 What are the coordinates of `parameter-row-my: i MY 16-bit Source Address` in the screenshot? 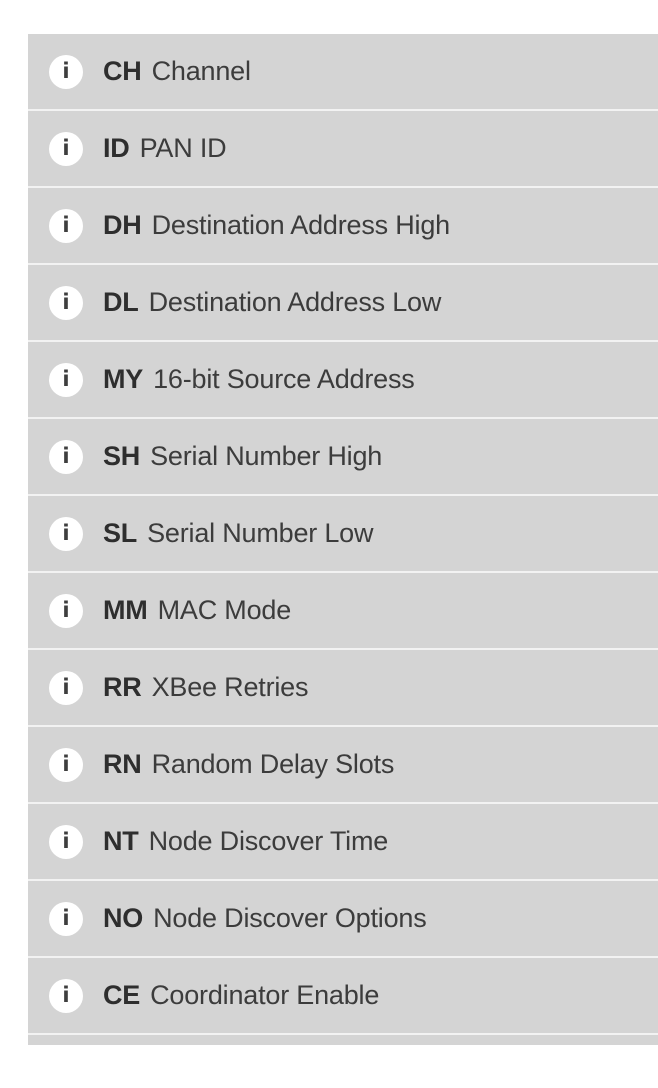 It's located at (343, 380).